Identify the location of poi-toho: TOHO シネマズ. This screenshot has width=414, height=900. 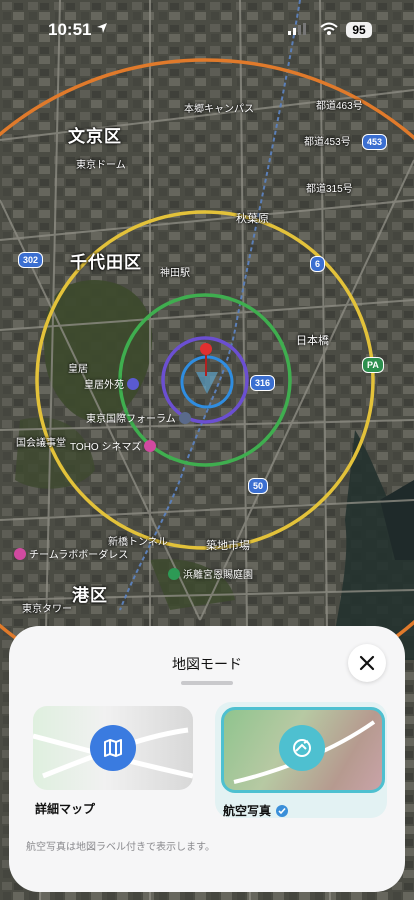
(113, 445).